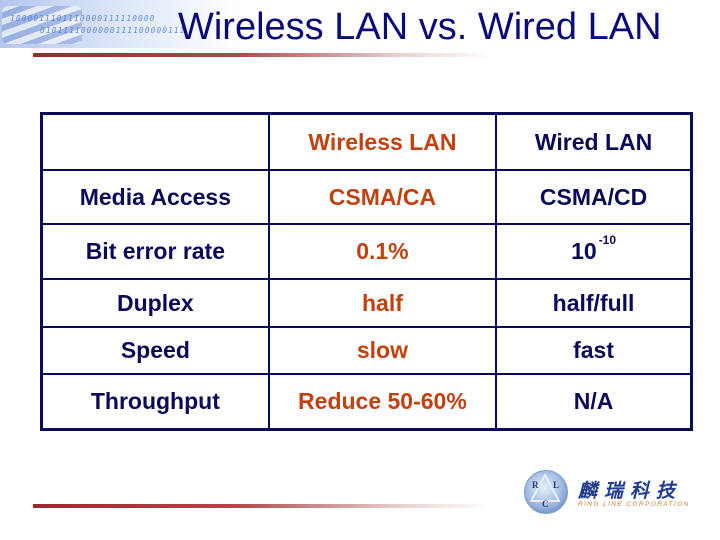 The image size is (720, 540). What do you see at coordinates (420, 27) in the screenshot?
I see `slide-title: Wireless LAN vs. Wired LAN` at bounding box center [420, 27].